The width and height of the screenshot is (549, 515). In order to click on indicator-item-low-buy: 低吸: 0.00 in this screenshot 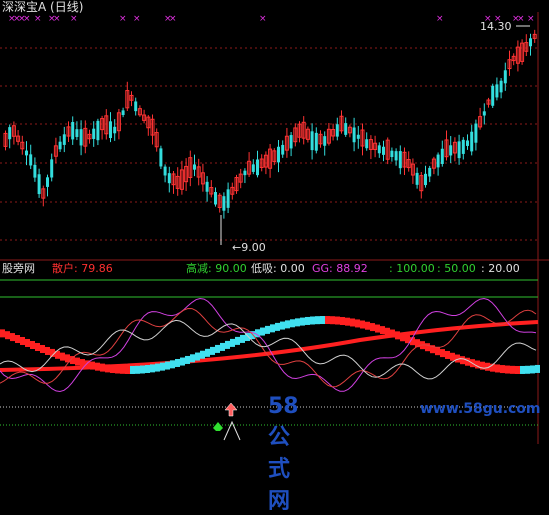, I will do `click(278, 268)`.